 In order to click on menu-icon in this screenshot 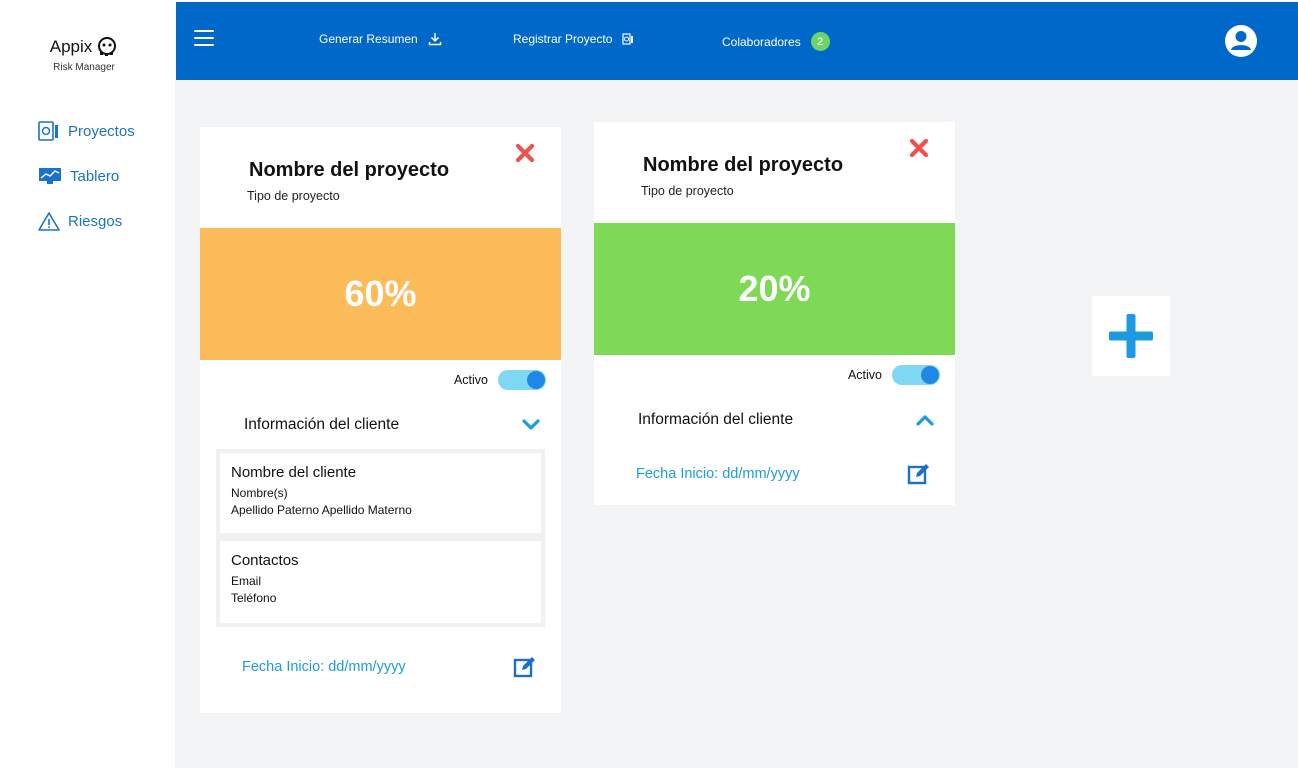, I will do `click(204, 38)`.